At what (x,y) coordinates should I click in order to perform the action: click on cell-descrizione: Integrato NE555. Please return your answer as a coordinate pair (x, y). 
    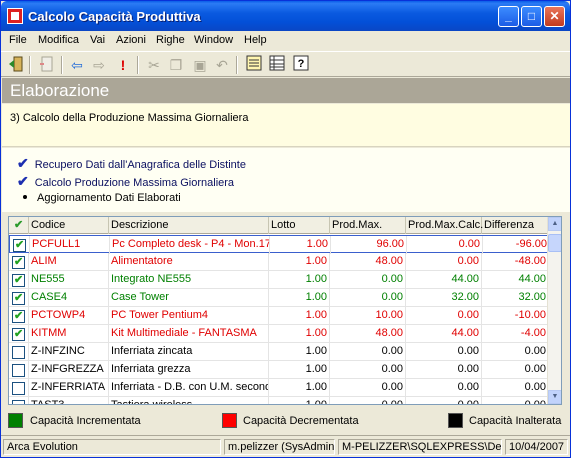
    Looking at the image, I should click on (189, 280).